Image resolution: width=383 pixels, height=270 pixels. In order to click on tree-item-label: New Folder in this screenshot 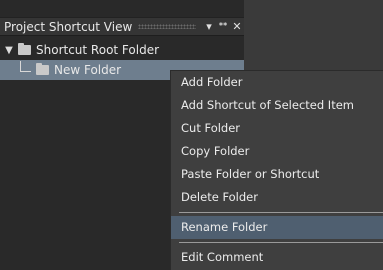, I will do `click(88, 70)`.